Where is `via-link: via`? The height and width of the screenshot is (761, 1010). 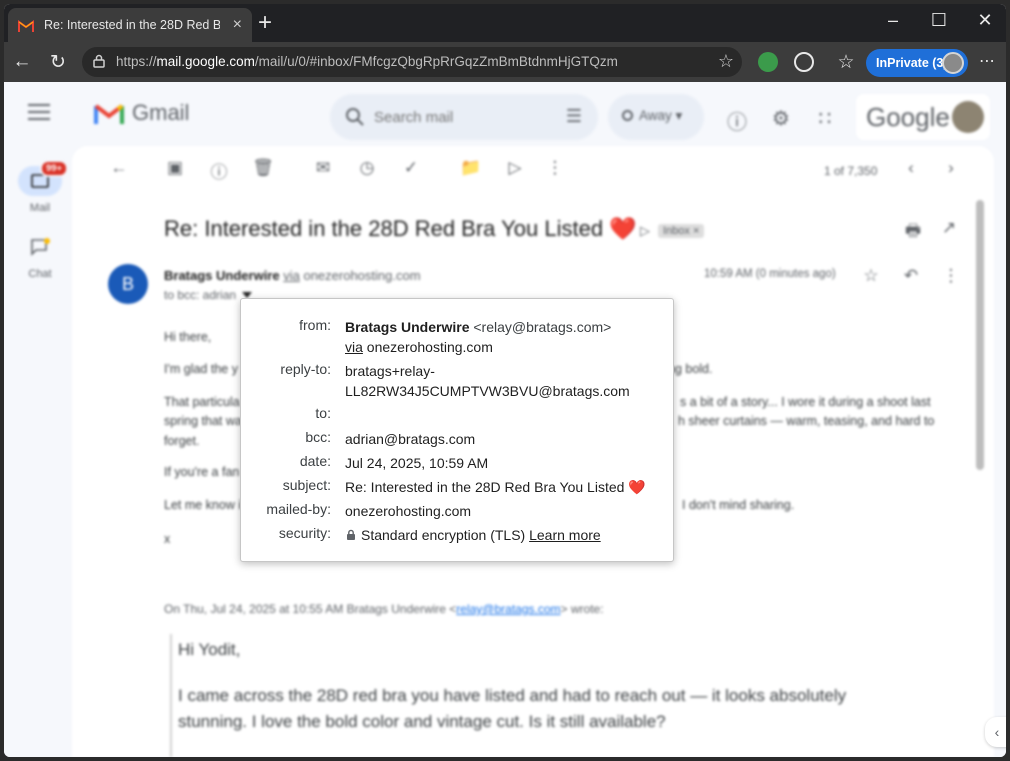
via-link: via is located at coordinates (354, 347).